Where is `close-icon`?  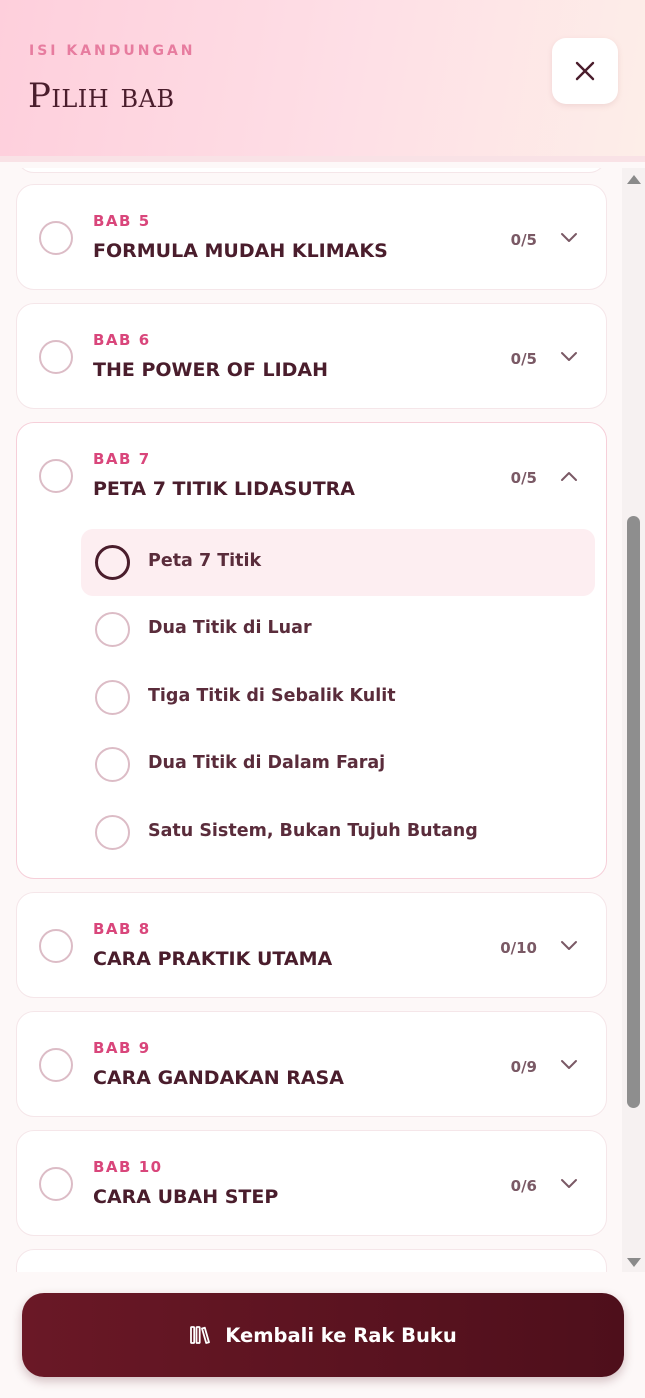
close-icon is located at coordinates (585, 71).